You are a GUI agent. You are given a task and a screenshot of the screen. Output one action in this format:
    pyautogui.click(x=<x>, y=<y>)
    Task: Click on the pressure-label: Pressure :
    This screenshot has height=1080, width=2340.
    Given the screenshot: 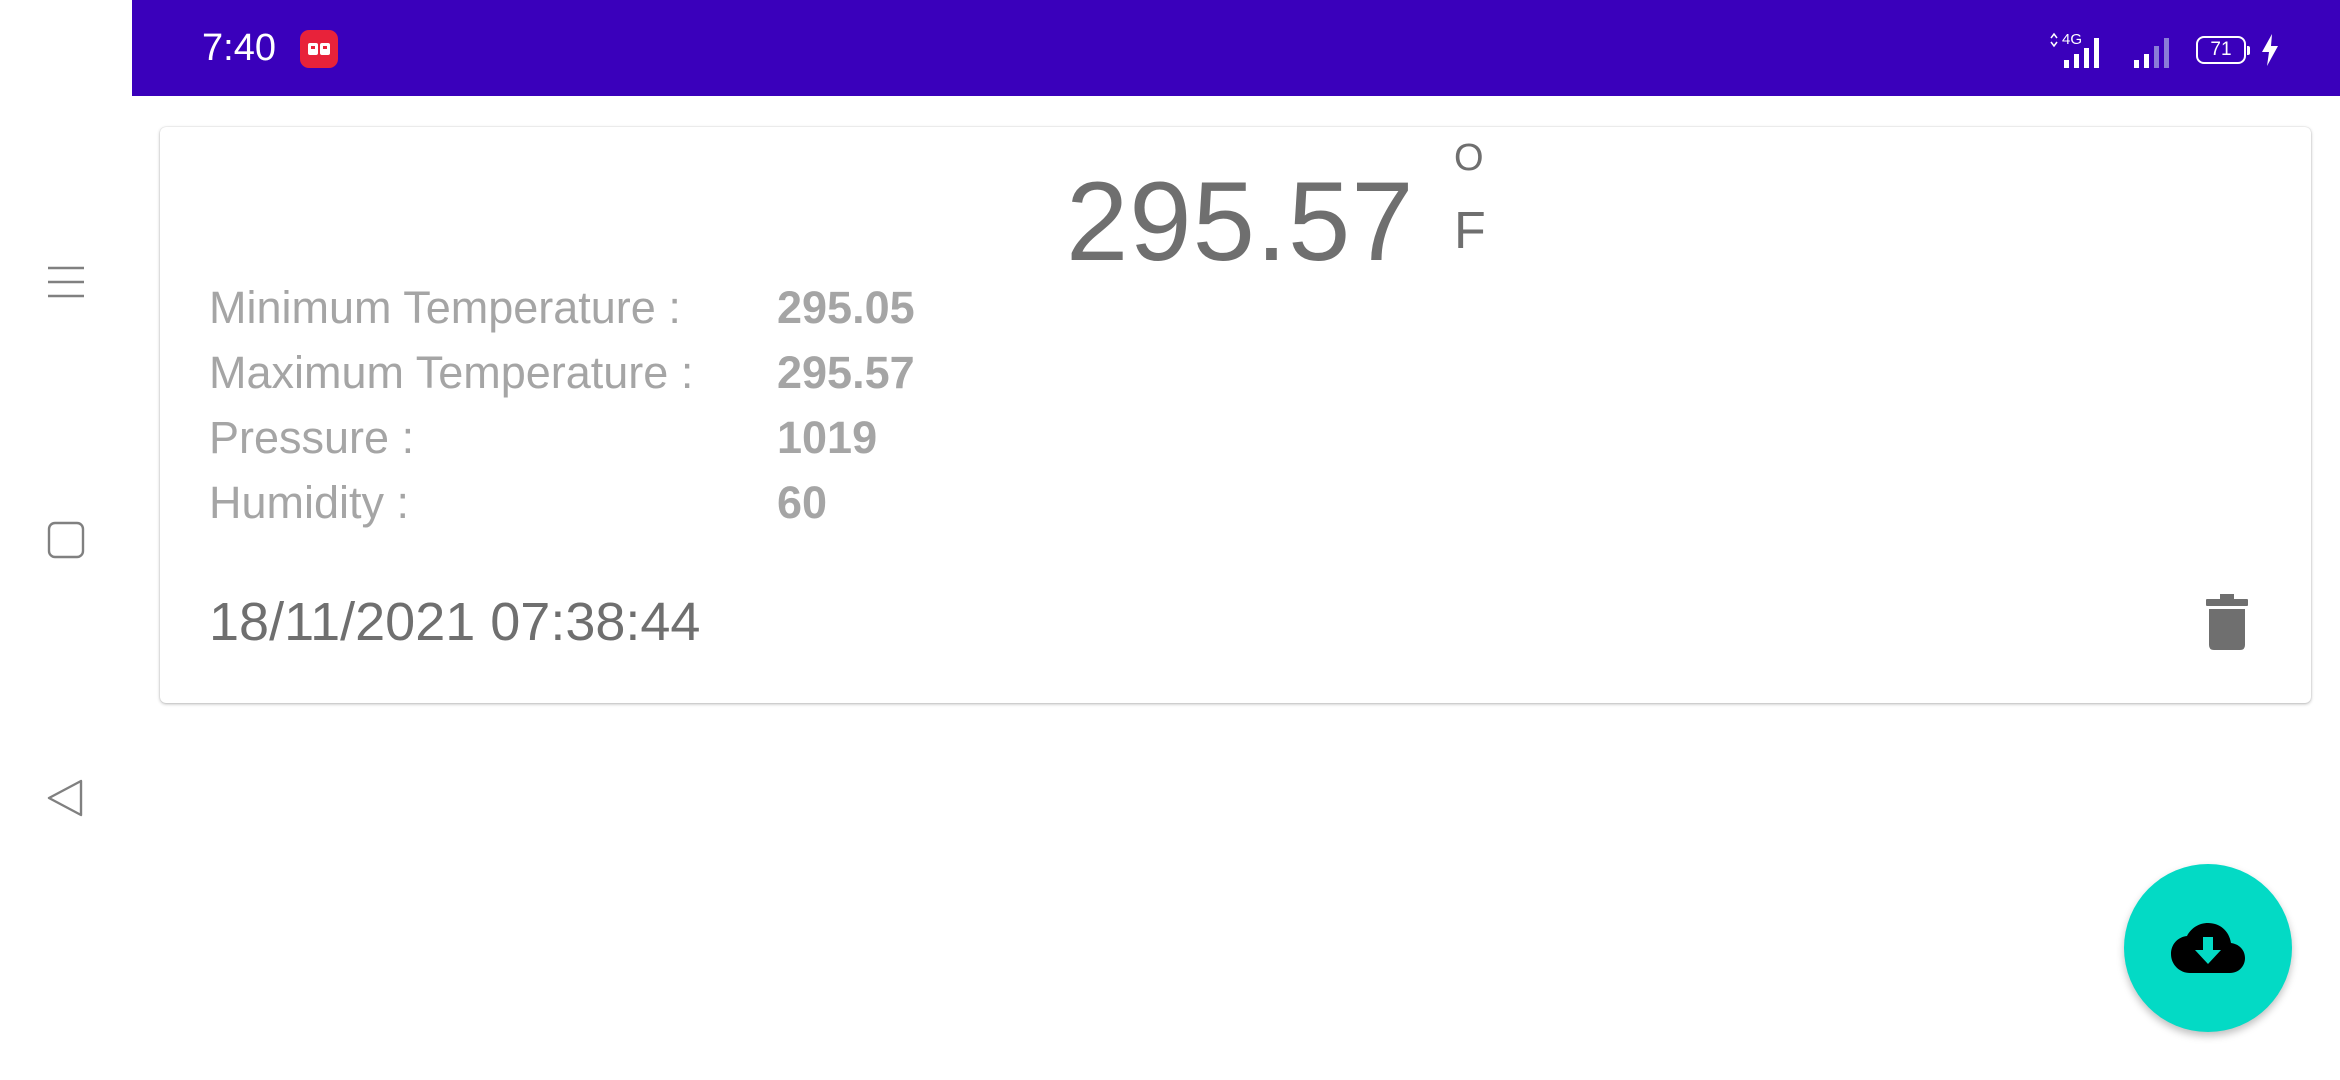 What is the action you would take?
    pyautogui.click(x=312, y=437)
    